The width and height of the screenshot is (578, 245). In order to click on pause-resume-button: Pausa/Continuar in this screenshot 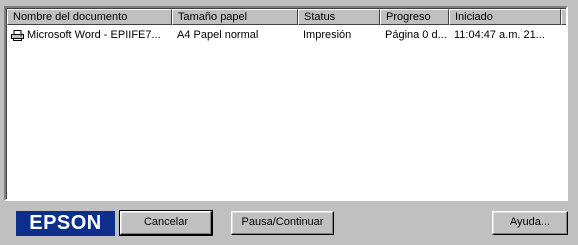, I will do `click(282, 223)`.